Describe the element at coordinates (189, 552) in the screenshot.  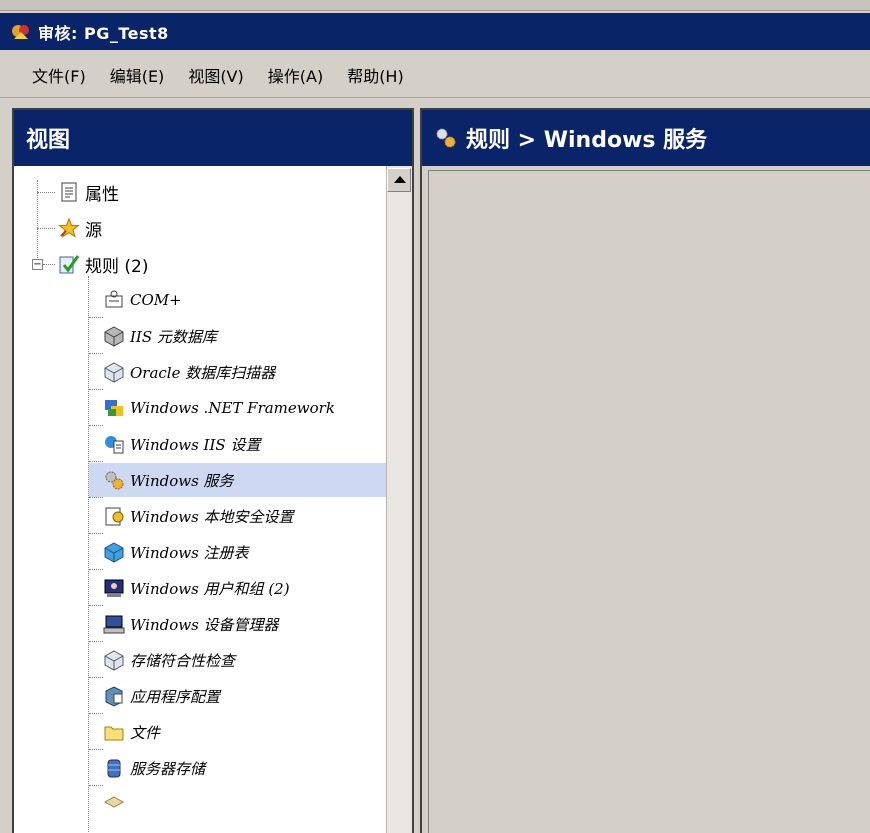
I see `tree-item-label: Windows 注册表` at that location.